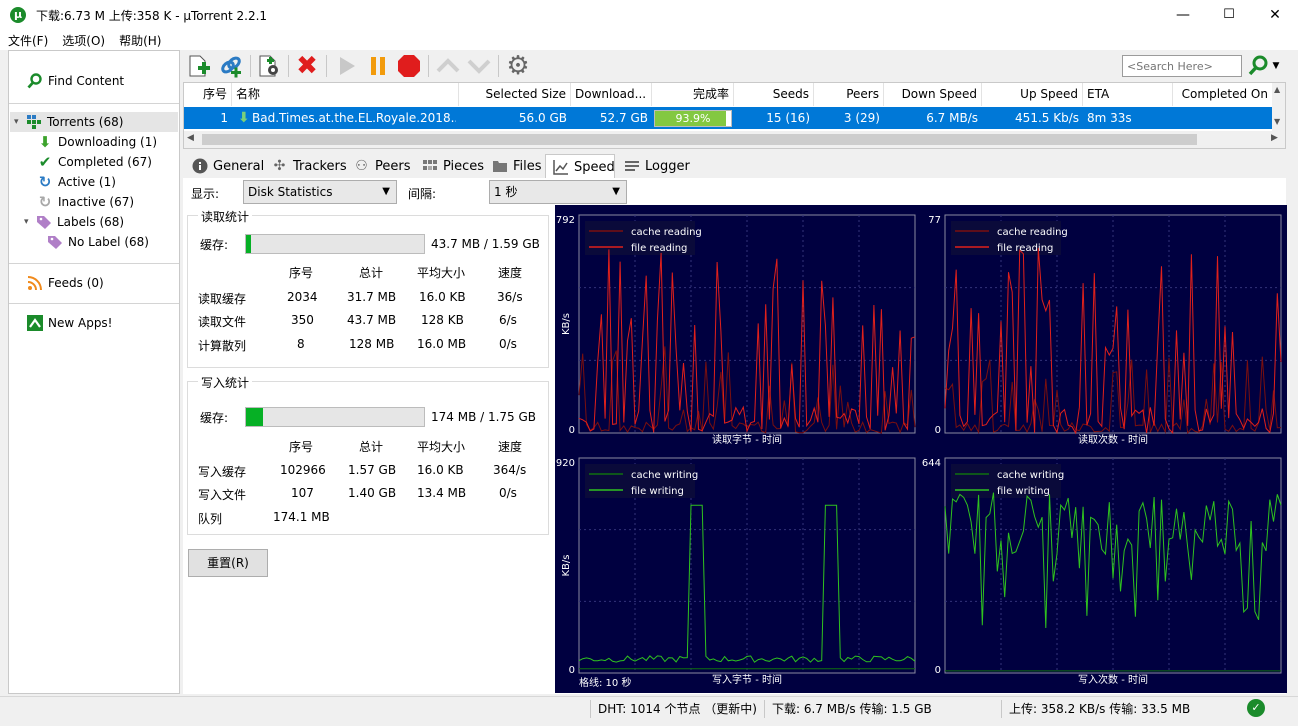  What do you see at coordinates (97, 142) in the screenshot?
I see `sidebar-item-downloading: ⬇ Downloading (1)` at bounding box center [97, 142].